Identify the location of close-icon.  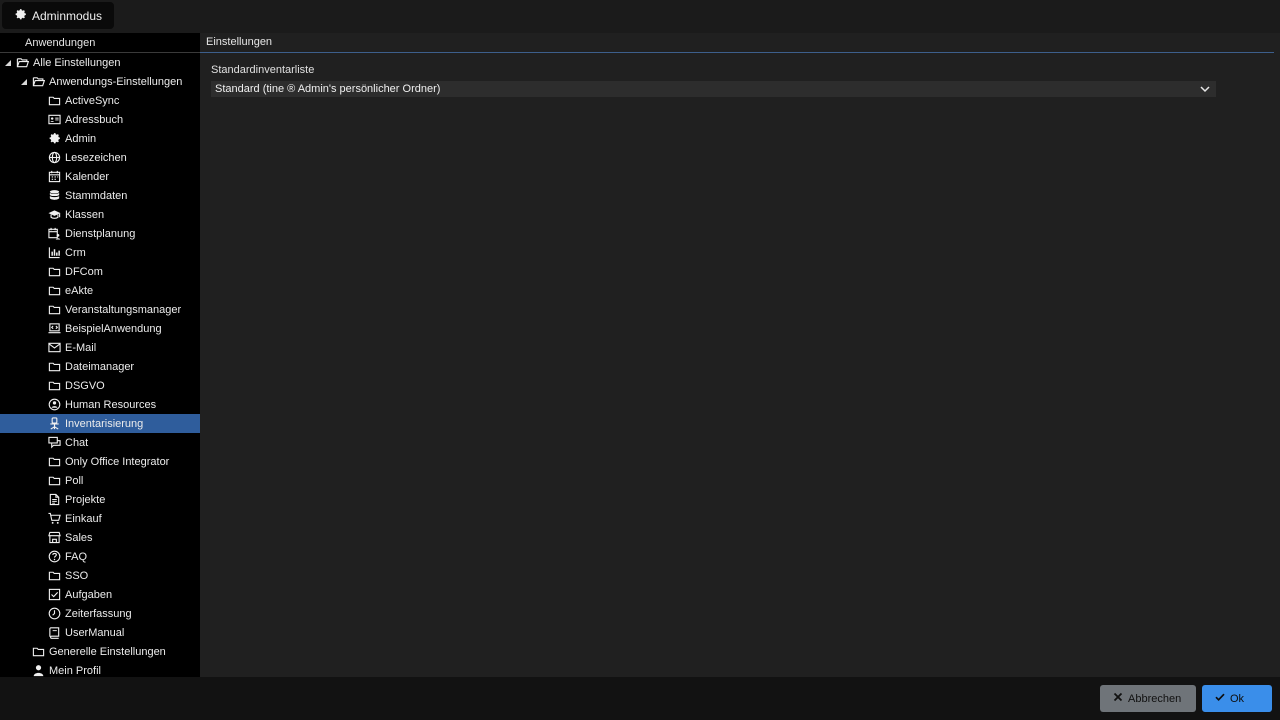
(1118, 698).